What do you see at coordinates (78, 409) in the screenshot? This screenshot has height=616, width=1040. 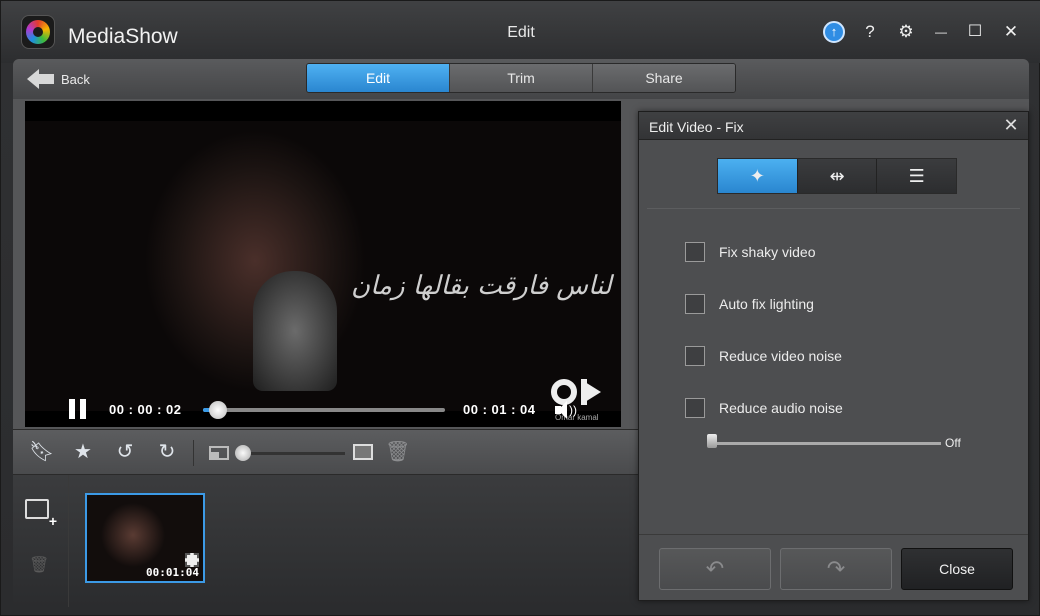 I see `pause-icon` at bounding box center [78, 409].